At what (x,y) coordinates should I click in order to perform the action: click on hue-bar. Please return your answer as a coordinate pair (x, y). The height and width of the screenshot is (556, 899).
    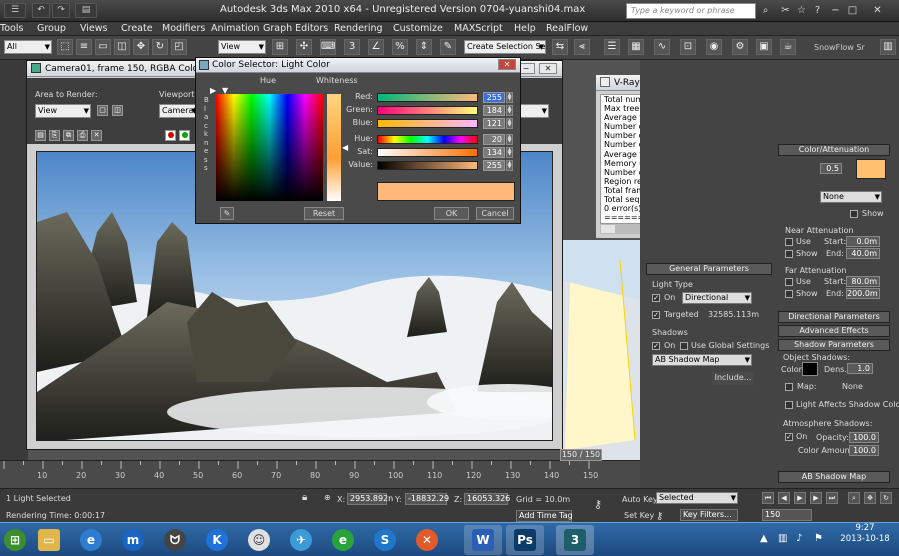
    Looking at the image, I should click on (427, 139).